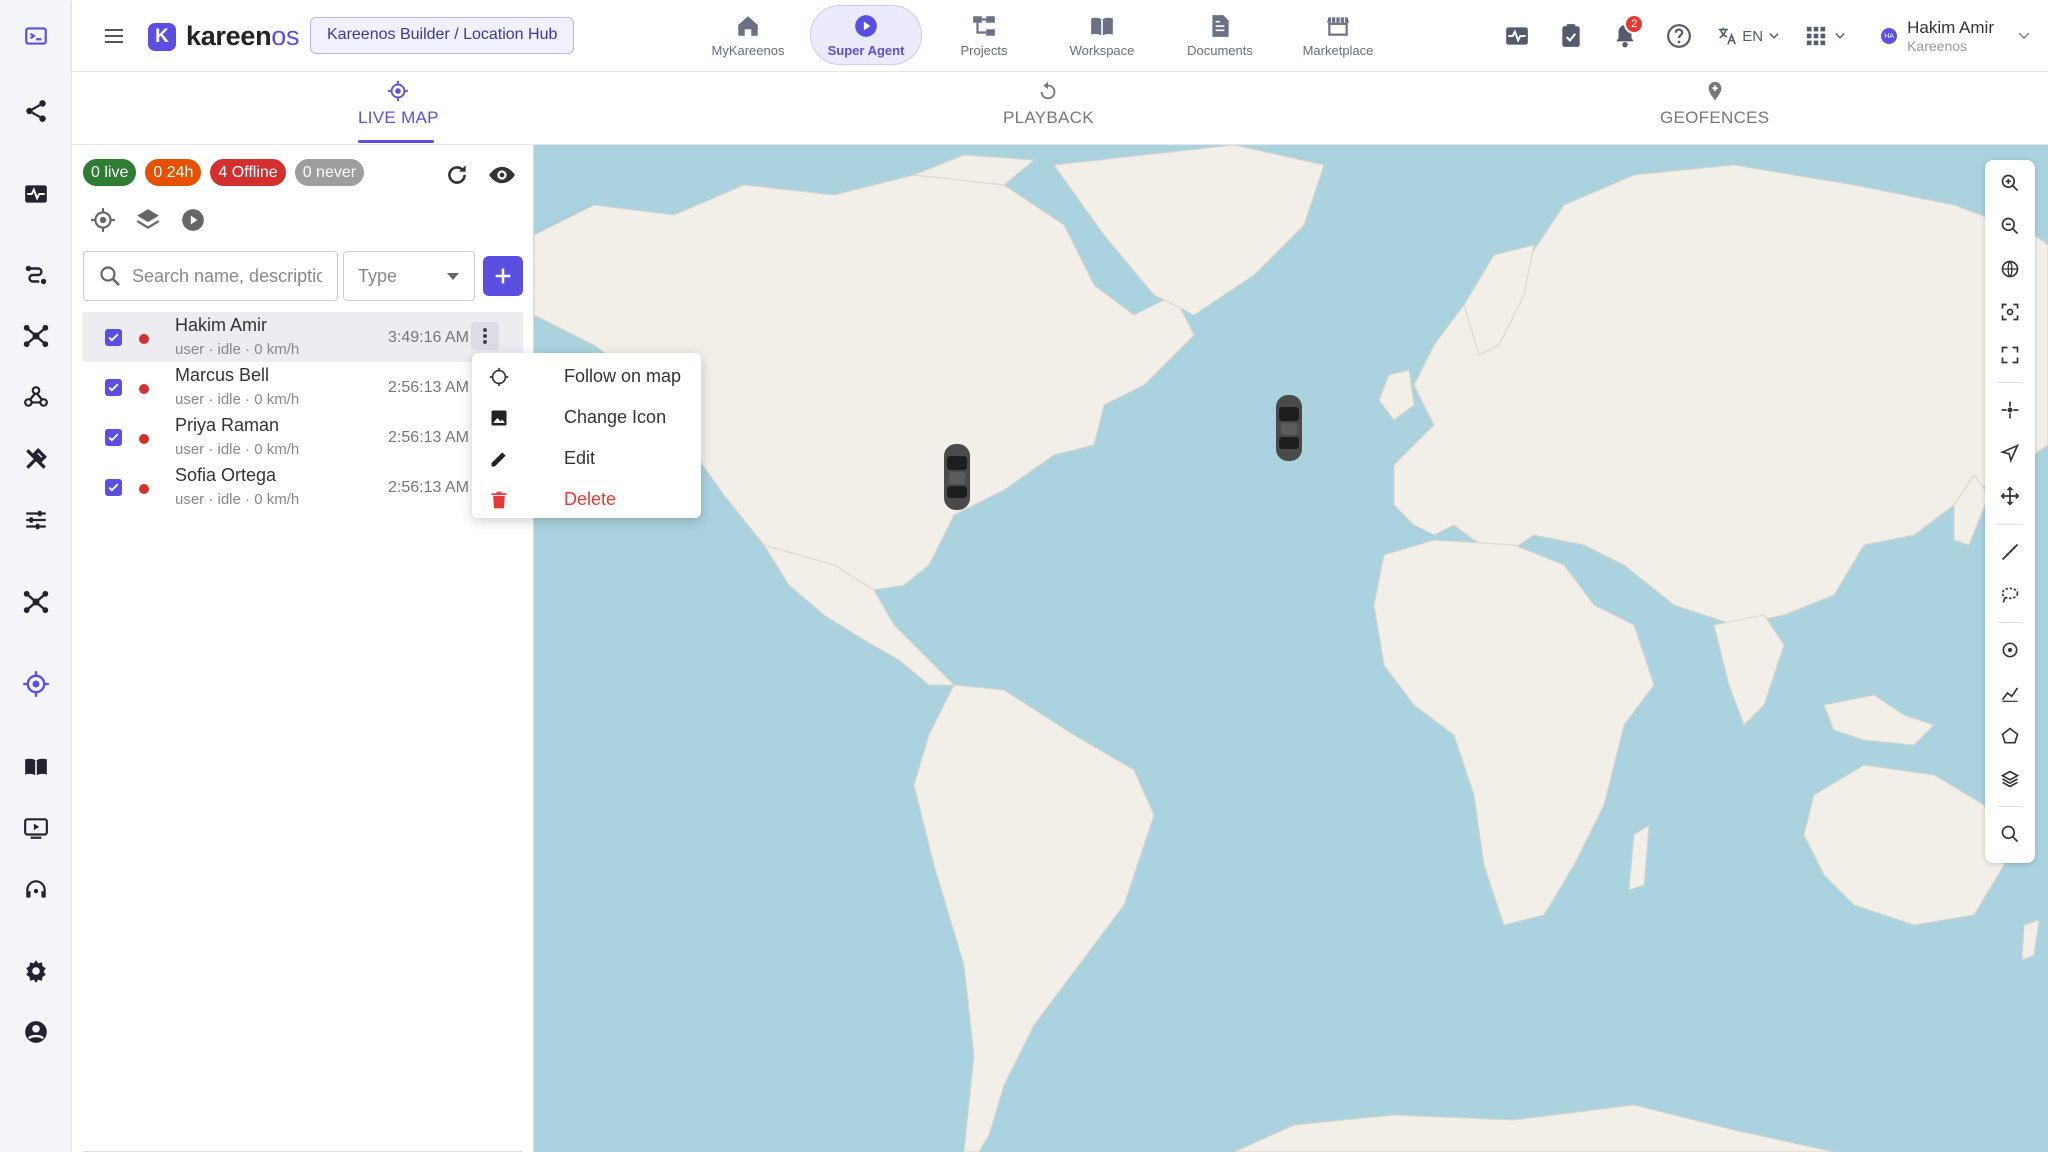 This screenshot has height=1152, width=2048. I want to click on zoom-in-icon, so click(2010, 183).